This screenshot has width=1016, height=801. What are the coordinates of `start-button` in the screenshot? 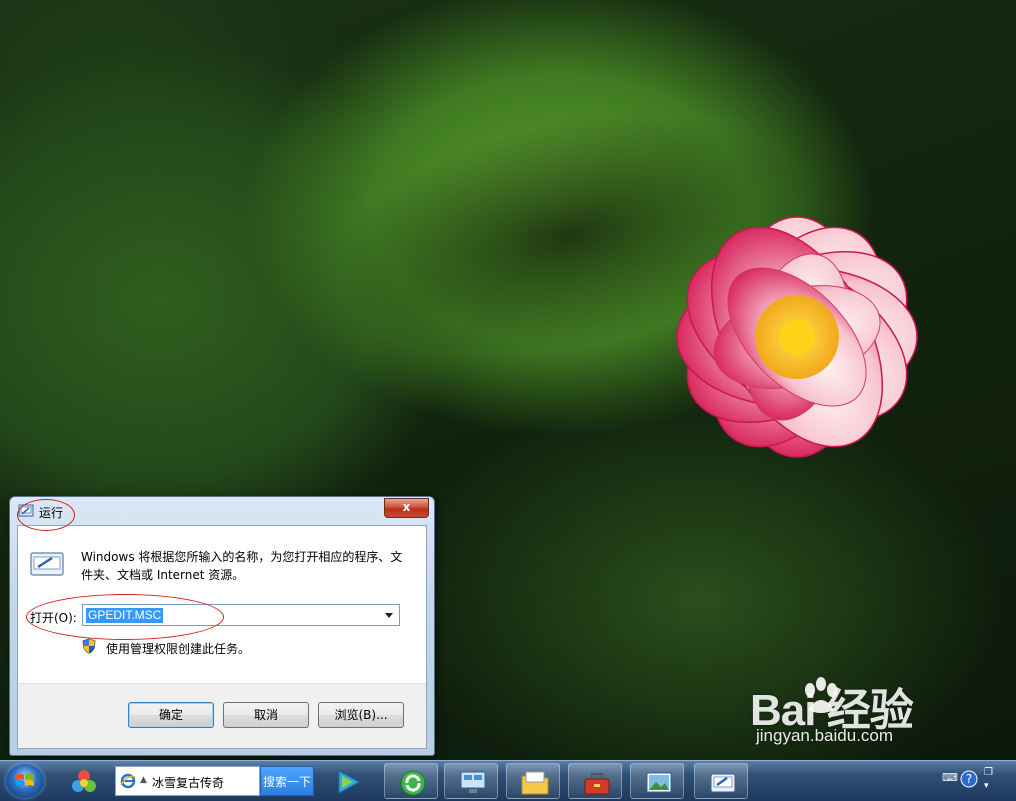 It's located at (25, 781).